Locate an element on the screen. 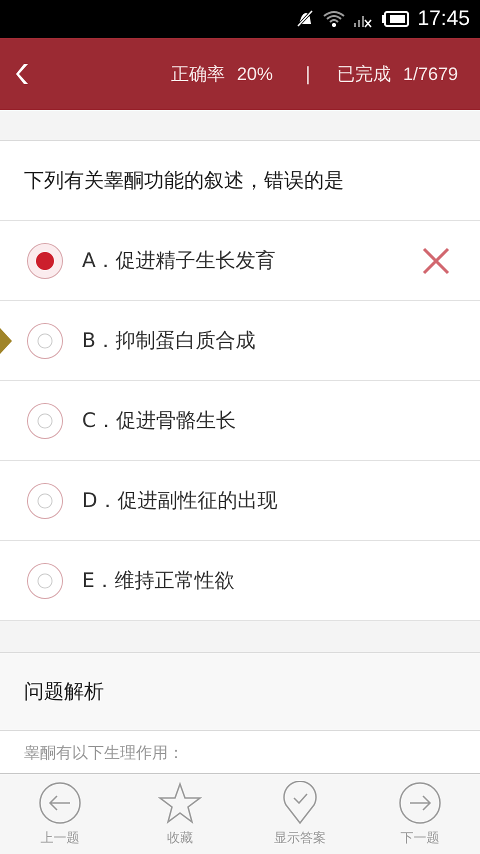  accuracy-label: 正确率 is located at coordinates (197, 74).